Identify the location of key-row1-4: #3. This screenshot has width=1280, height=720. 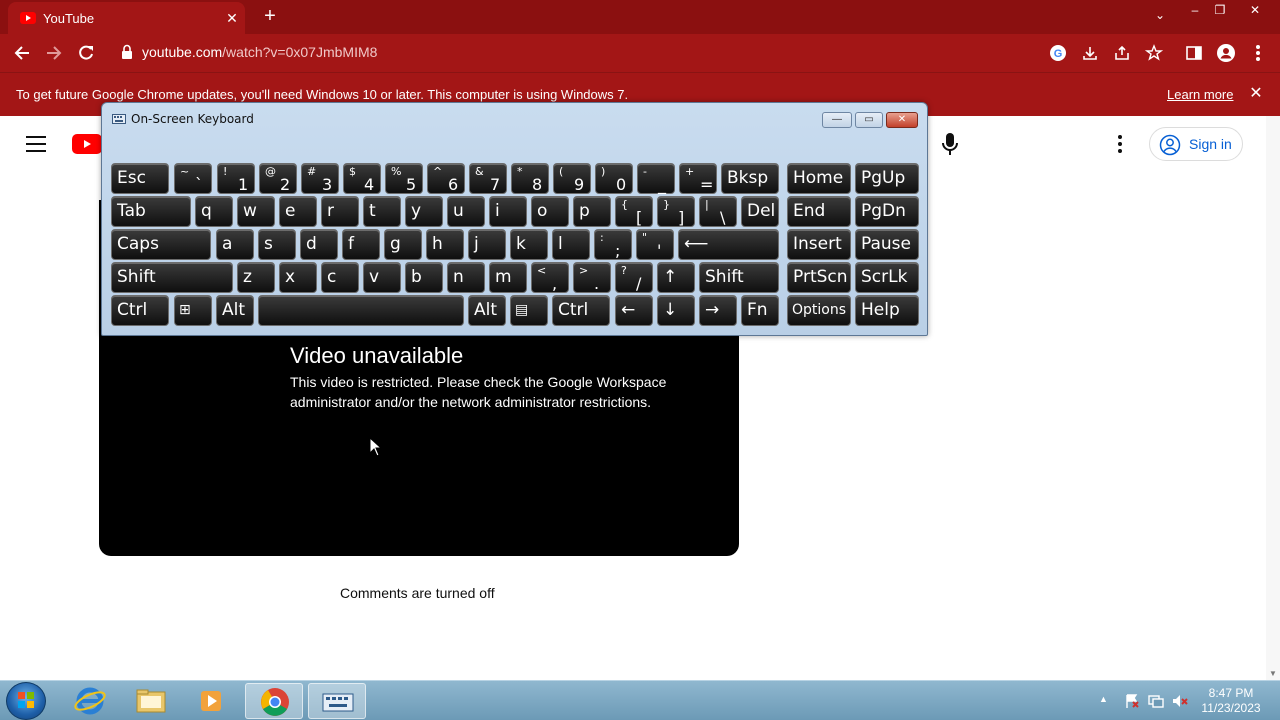
(320, 178).